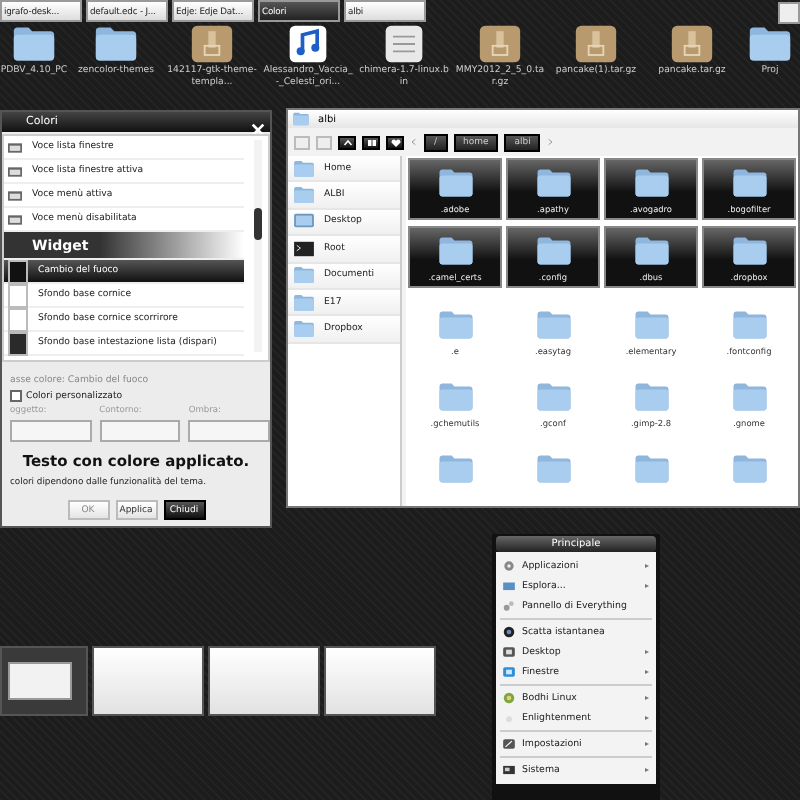  Describe the element at coordinates (258, 130) in the screenshot. I see `close-icon` at that location.